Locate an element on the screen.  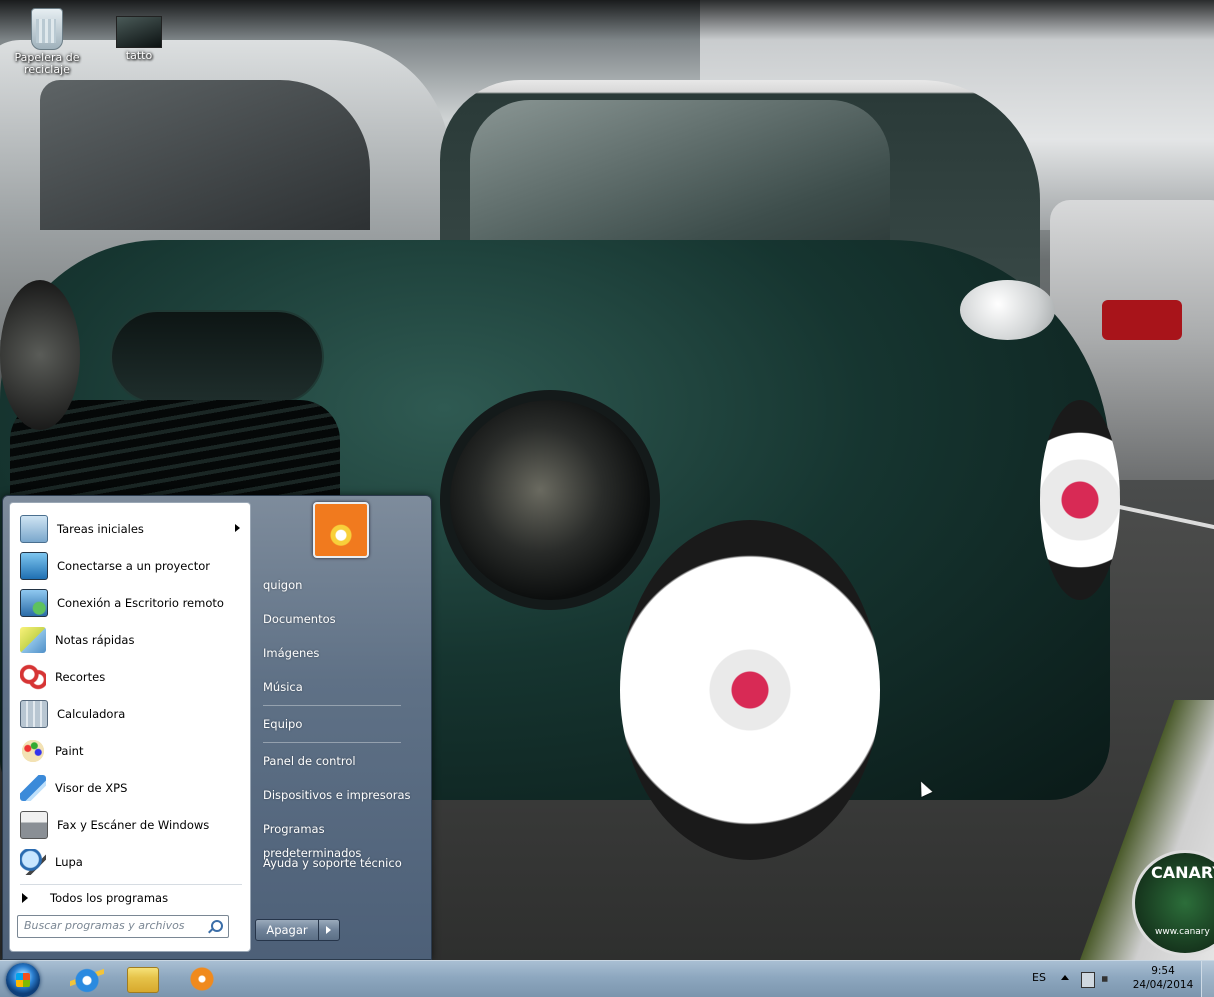
getting-started-icon is located at coordinates (34, 529).